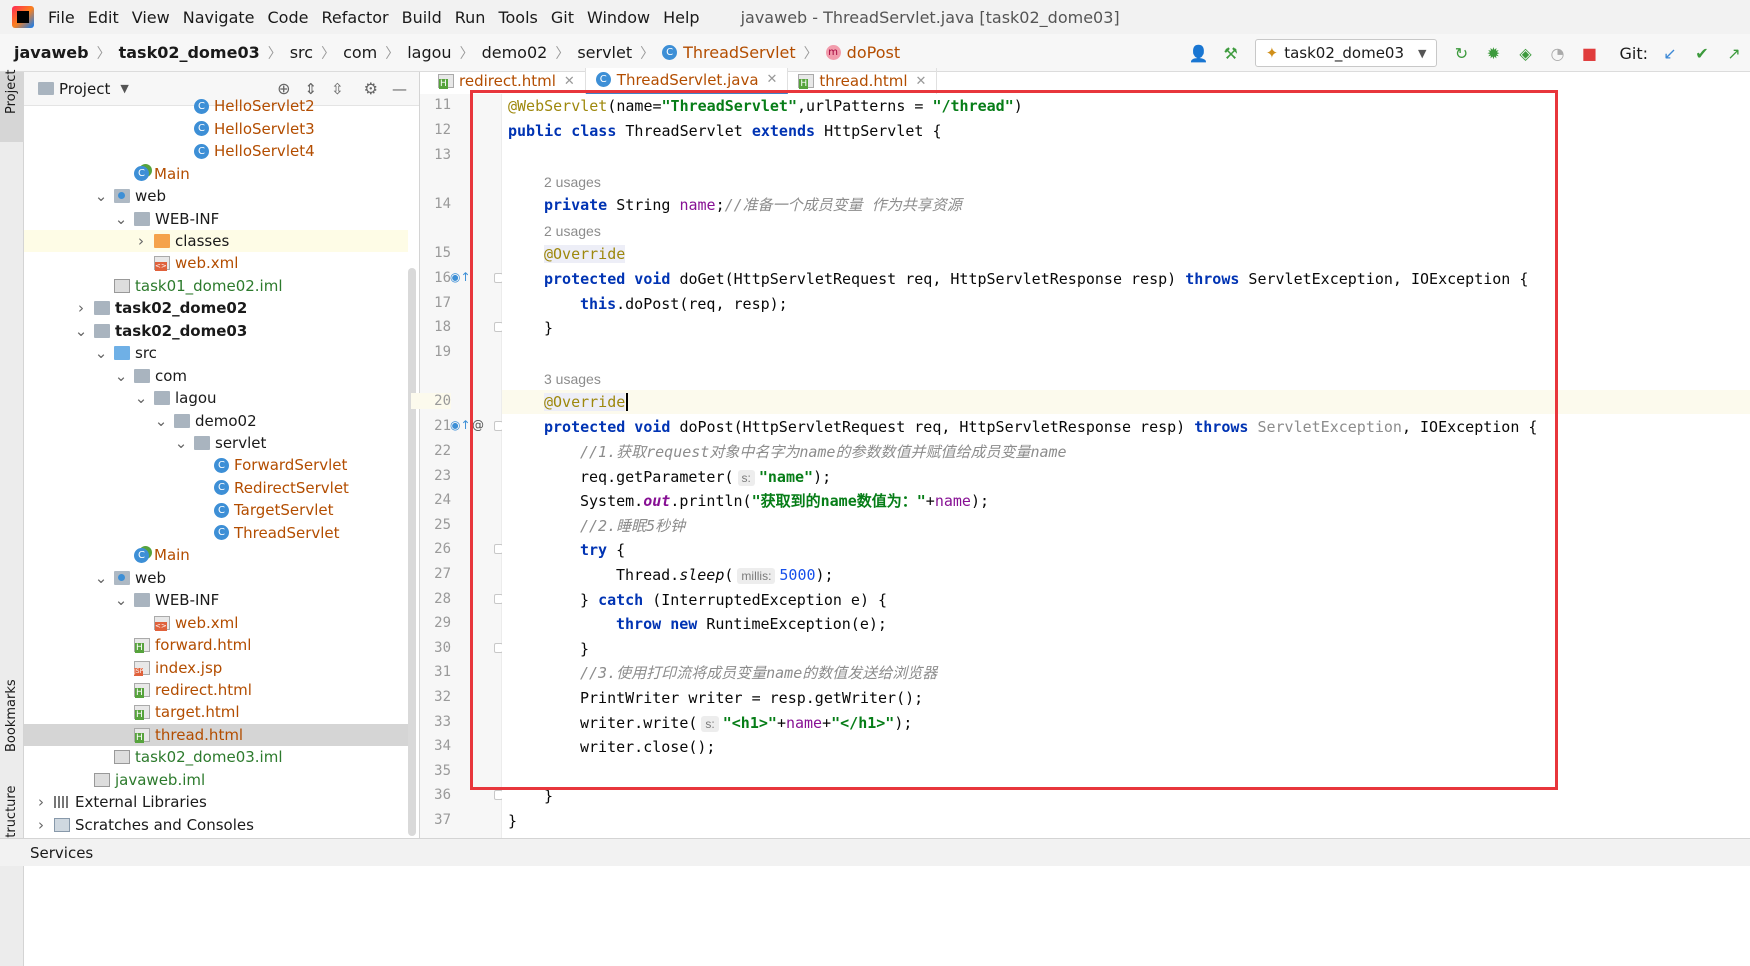  Describe the element at coordinates (618, 17) in the screenshot. I see `menu-window: Window` at that location.